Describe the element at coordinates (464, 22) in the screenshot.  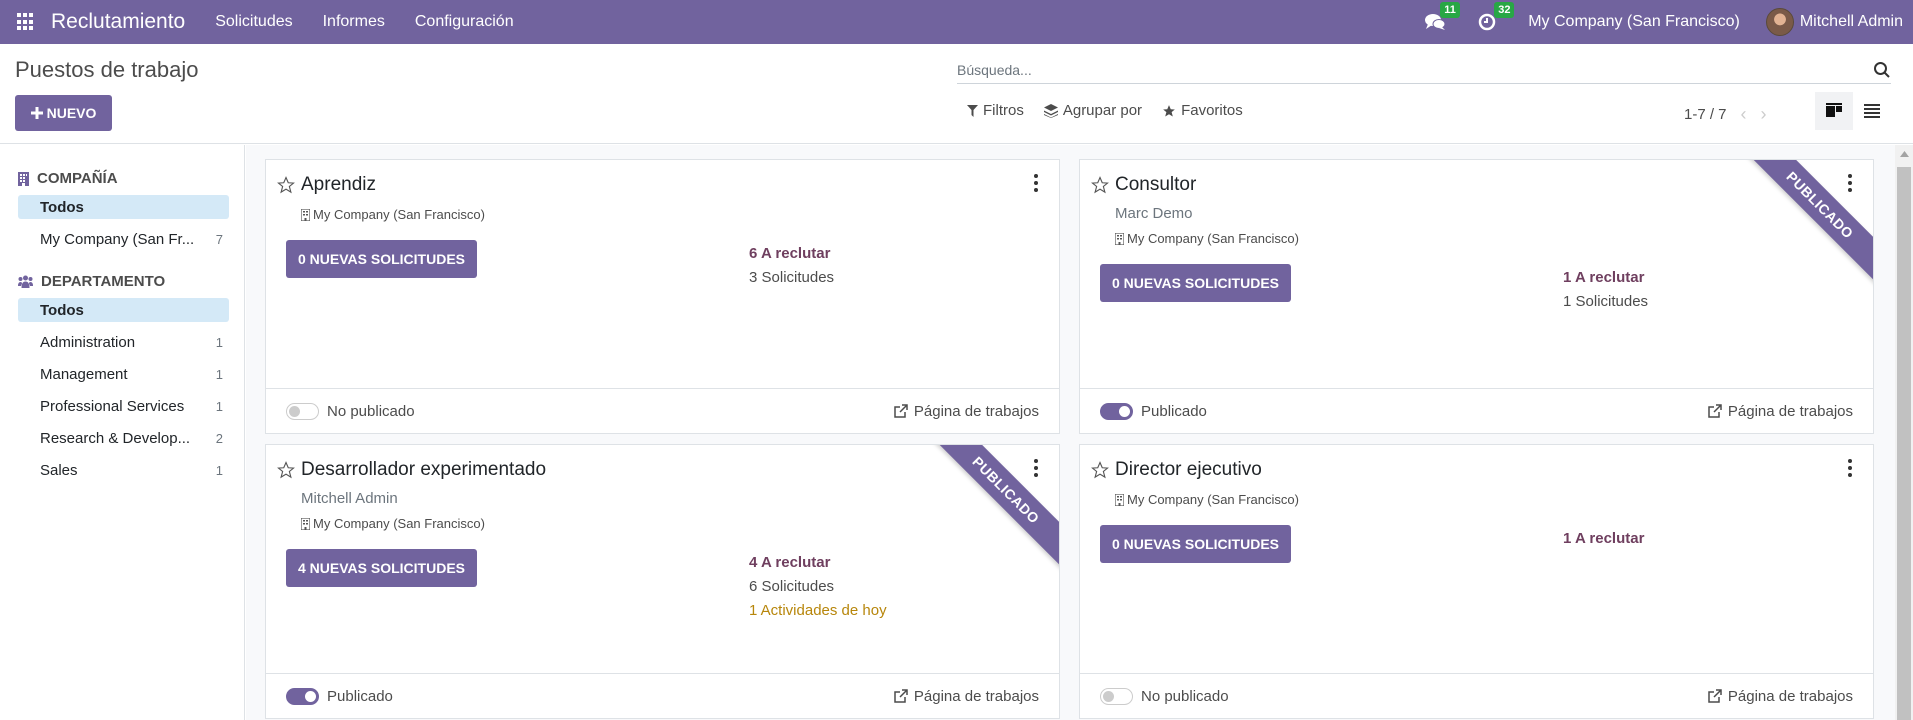
I see `menu-configuracion: Configuración` at that location.